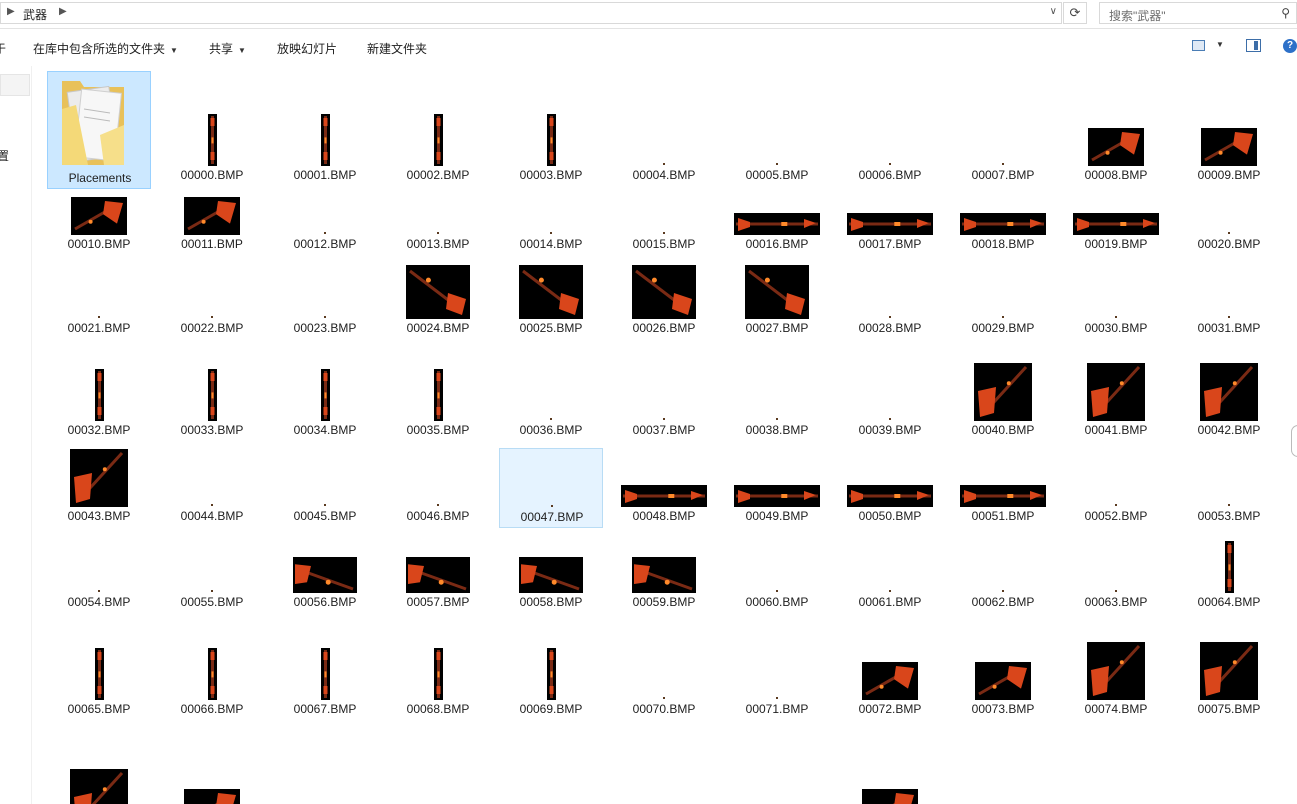  Describe the element at coordinates (1116, 394) in the screenshot. I see `file-item: 00041.BMP` at that location.